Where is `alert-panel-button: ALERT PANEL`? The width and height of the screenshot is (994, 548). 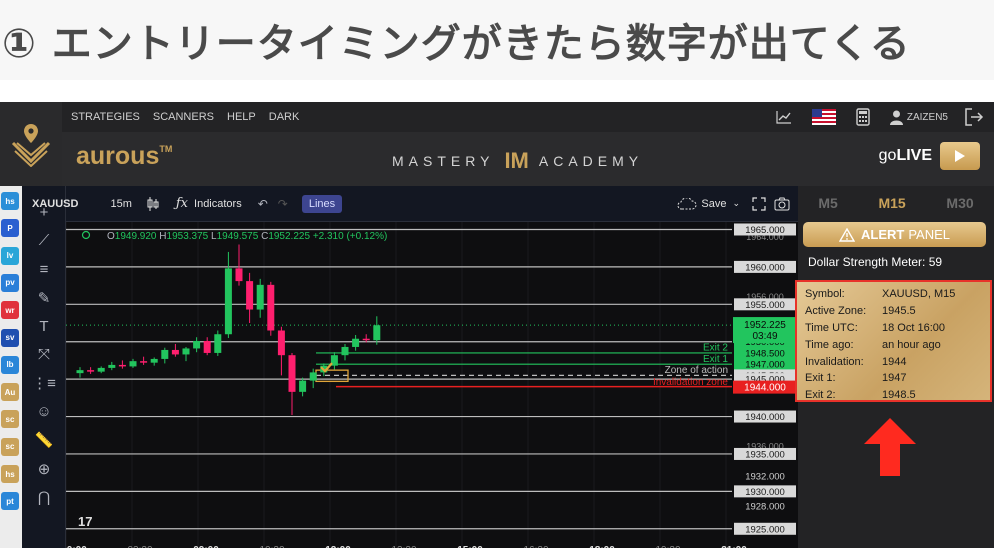 alert-panel-button: ALERT PANEL is located at coordinates (894, 234).